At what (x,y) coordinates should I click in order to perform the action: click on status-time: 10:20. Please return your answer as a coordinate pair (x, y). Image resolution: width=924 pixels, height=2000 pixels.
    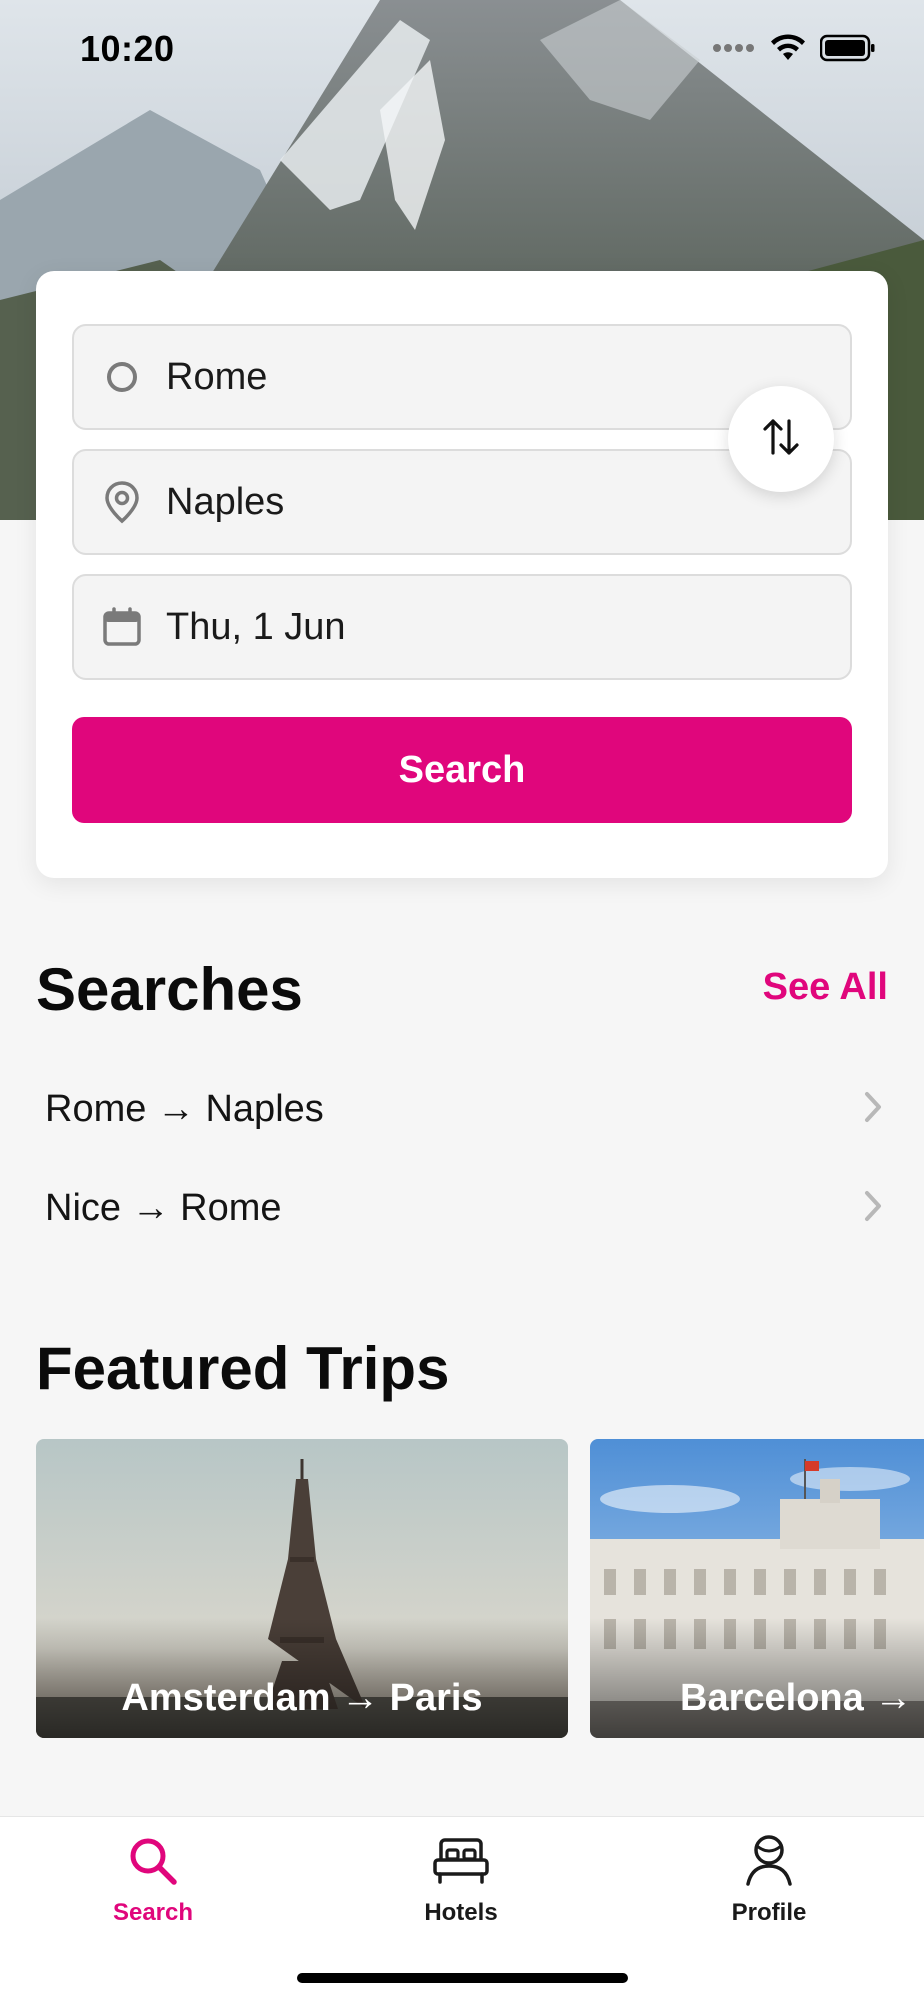
    Looking at the image, I should click on (127, 48).